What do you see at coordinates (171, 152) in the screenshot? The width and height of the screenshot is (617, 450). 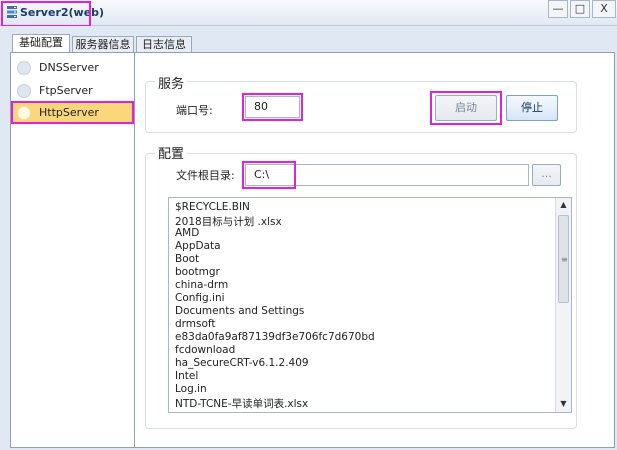 I see `config-group-title: 配置` at bounding box center [171, 152].